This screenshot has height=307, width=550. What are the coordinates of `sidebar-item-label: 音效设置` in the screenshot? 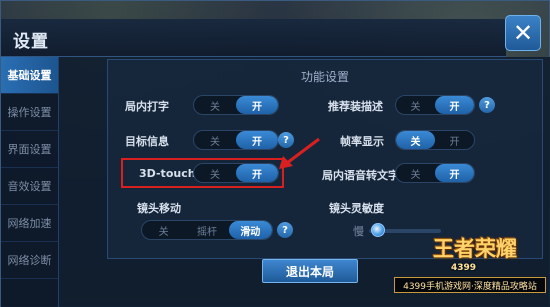 It's located at (29, 186).